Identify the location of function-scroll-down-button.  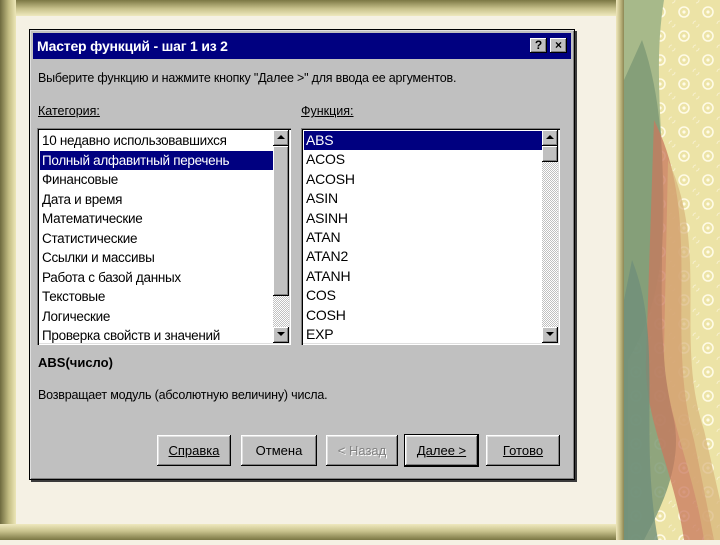
(550, 335).